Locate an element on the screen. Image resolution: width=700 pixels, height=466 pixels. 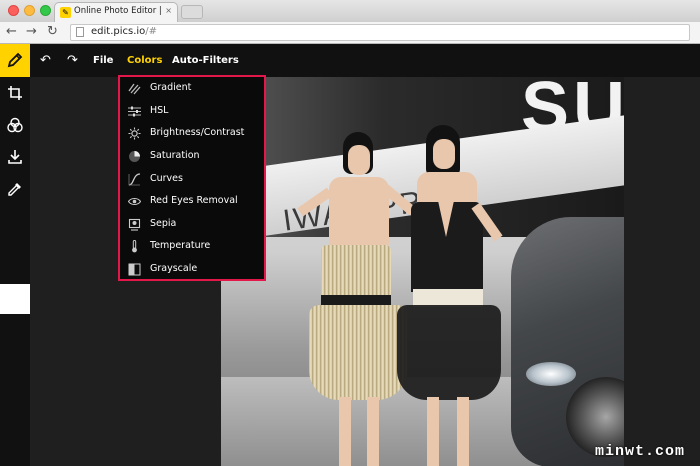
favicon-icon: ✎ is located at coordinates (65, 12).